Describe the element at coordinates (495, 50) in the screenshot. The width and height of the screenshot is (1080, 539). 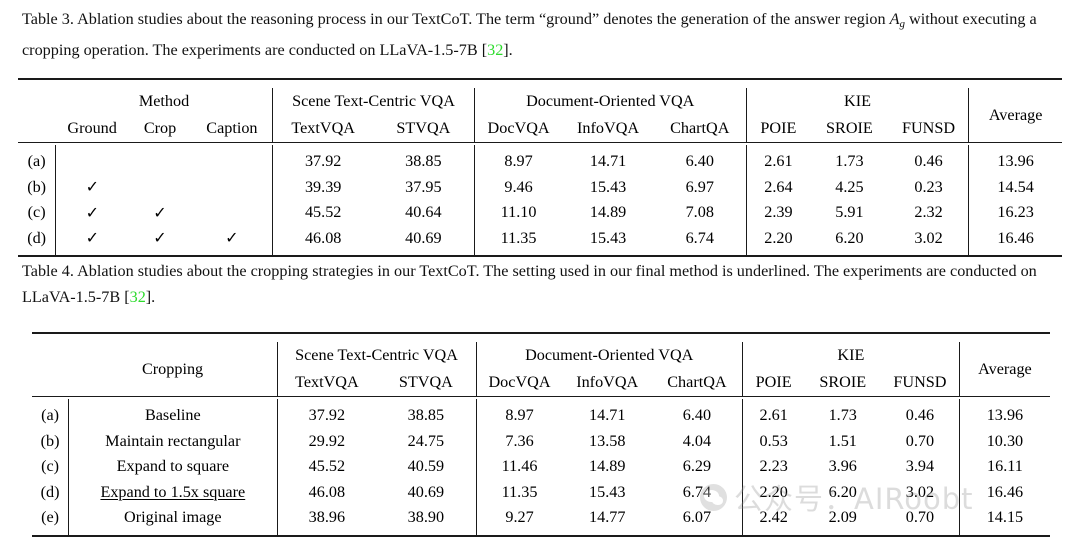
I see `table-3-citation-link: 32` at that location.